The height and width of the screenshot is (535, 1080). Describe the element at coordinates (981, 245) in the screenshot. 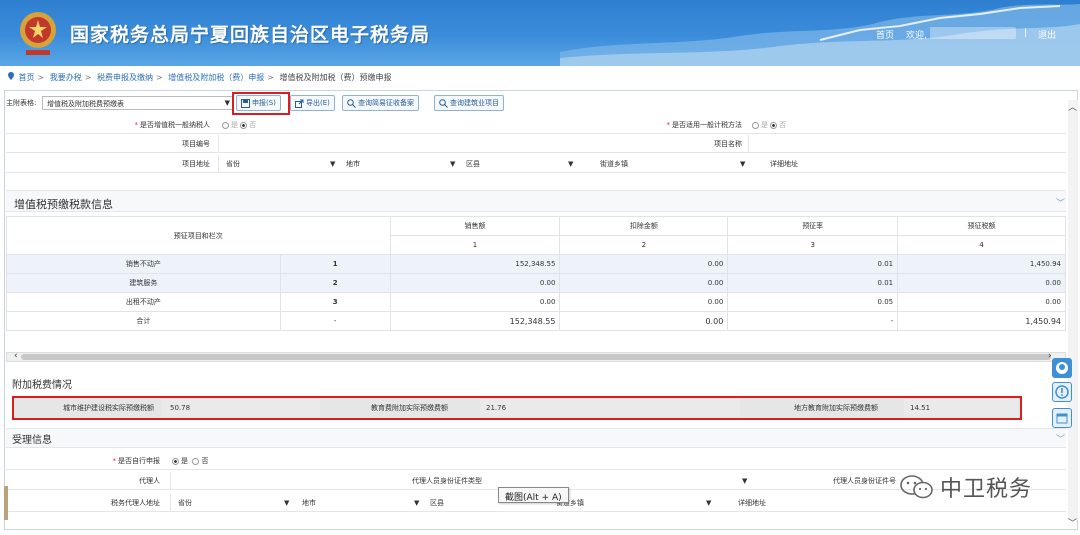

I see `col-index: 4` at that location.